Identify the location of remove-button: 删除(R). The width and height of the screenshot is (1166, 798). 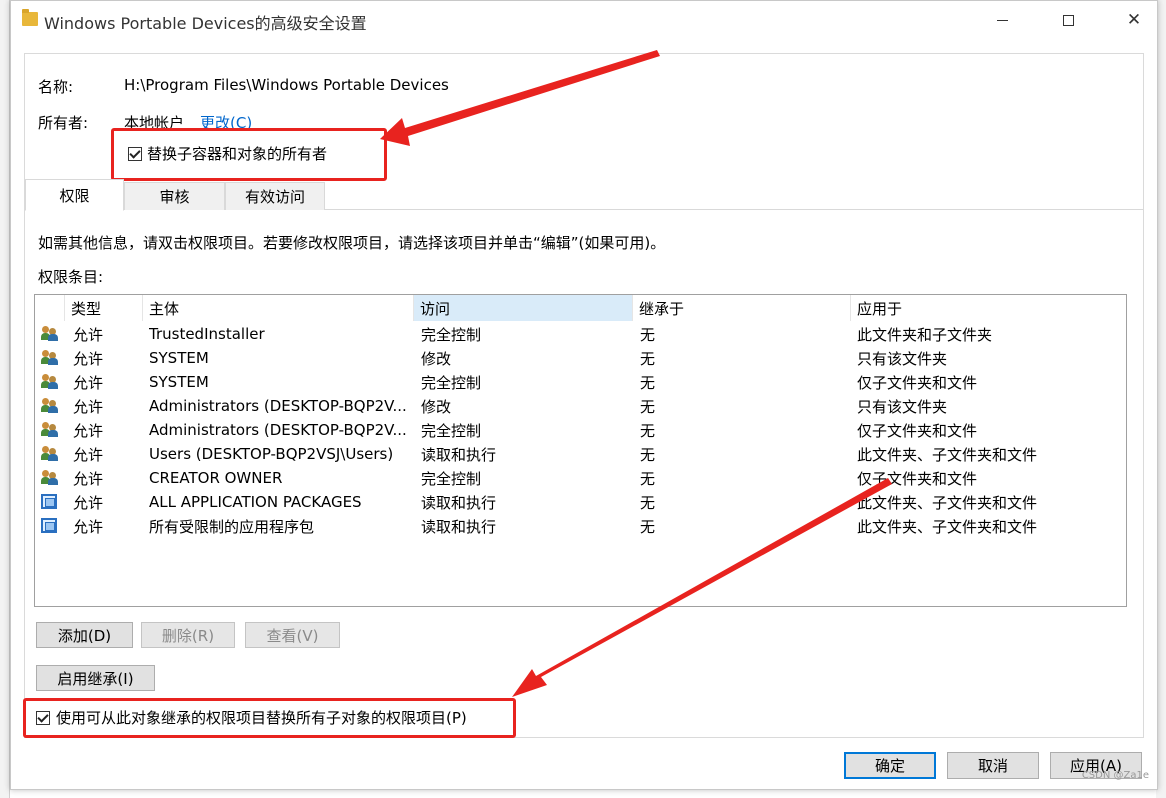
(188, 635).